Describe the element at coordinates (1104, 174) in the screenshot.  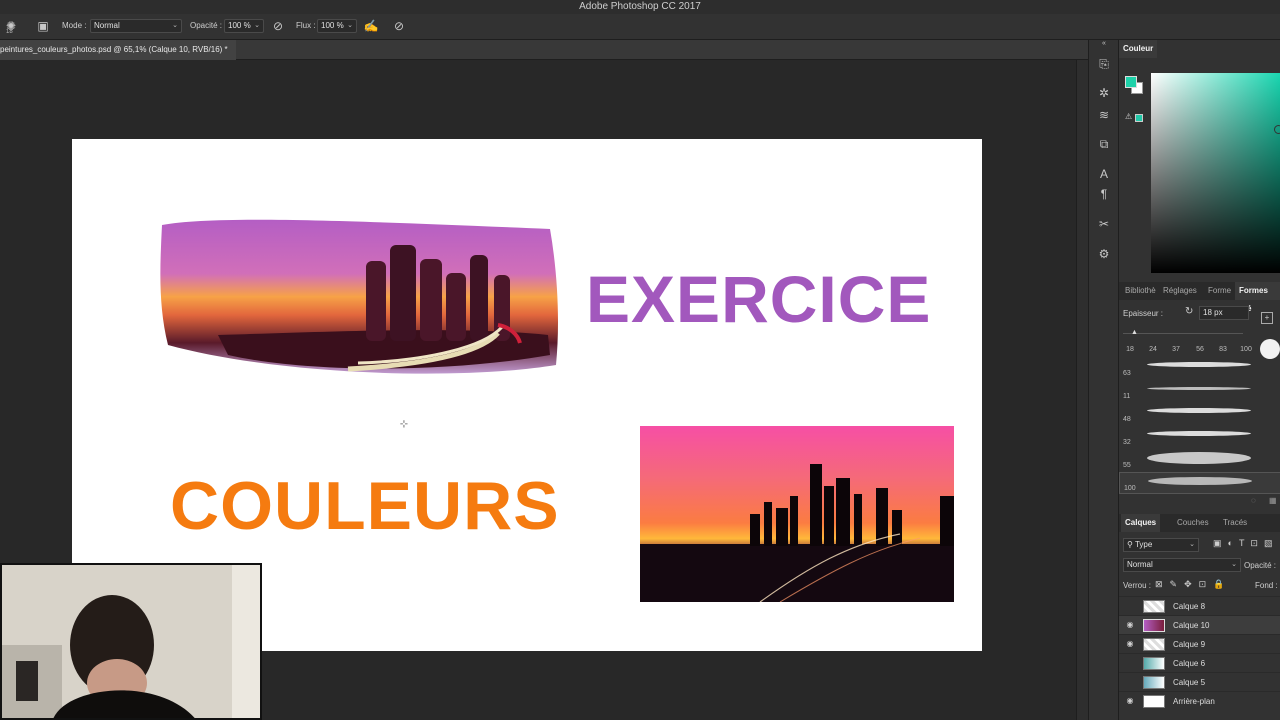
I see `character-icon: A` at that location.